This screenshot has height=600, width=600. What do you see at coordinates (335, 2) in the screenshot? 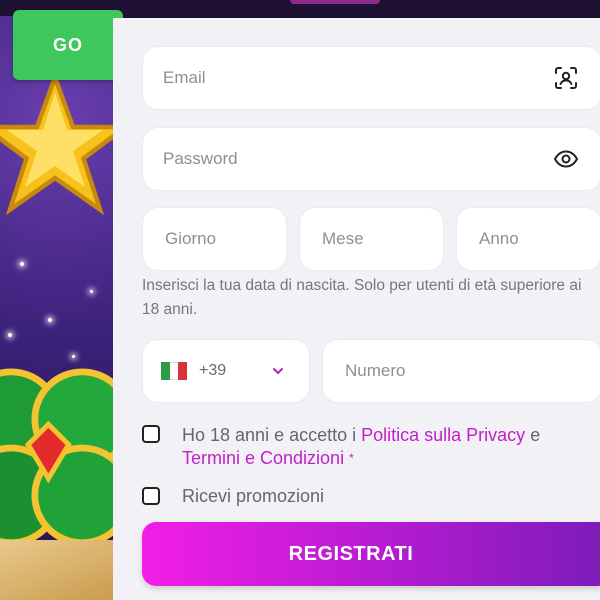
I see `top-accent` at bounding box center [335, 2].